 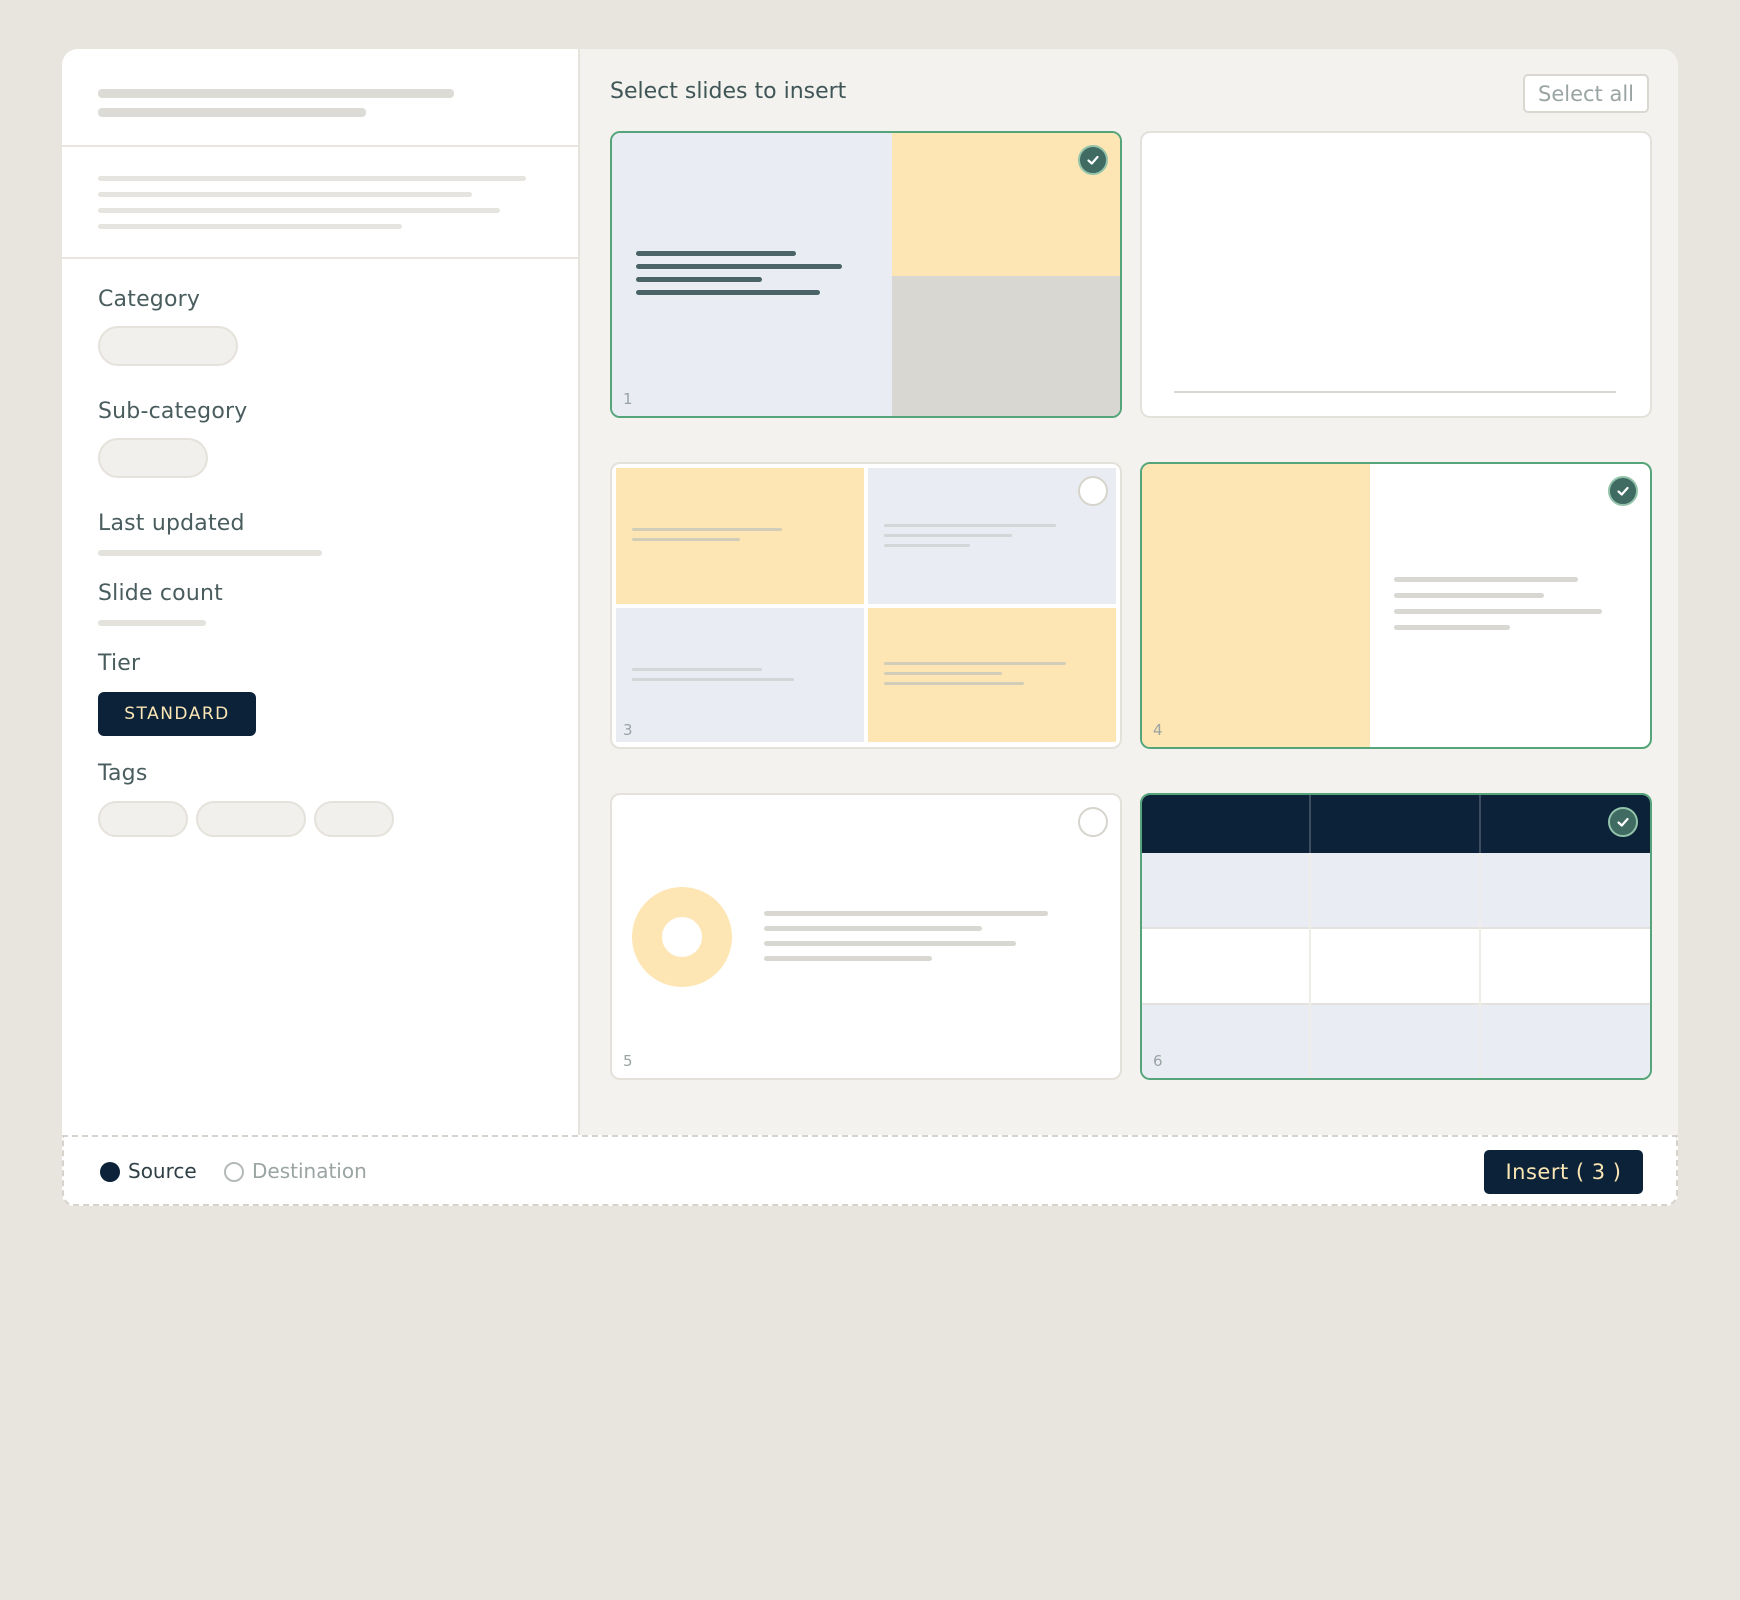 What do you see at coordinates (866, 936) in the screenshot?
I see `slide-card-5: 5` at bounding box center [866, 936].